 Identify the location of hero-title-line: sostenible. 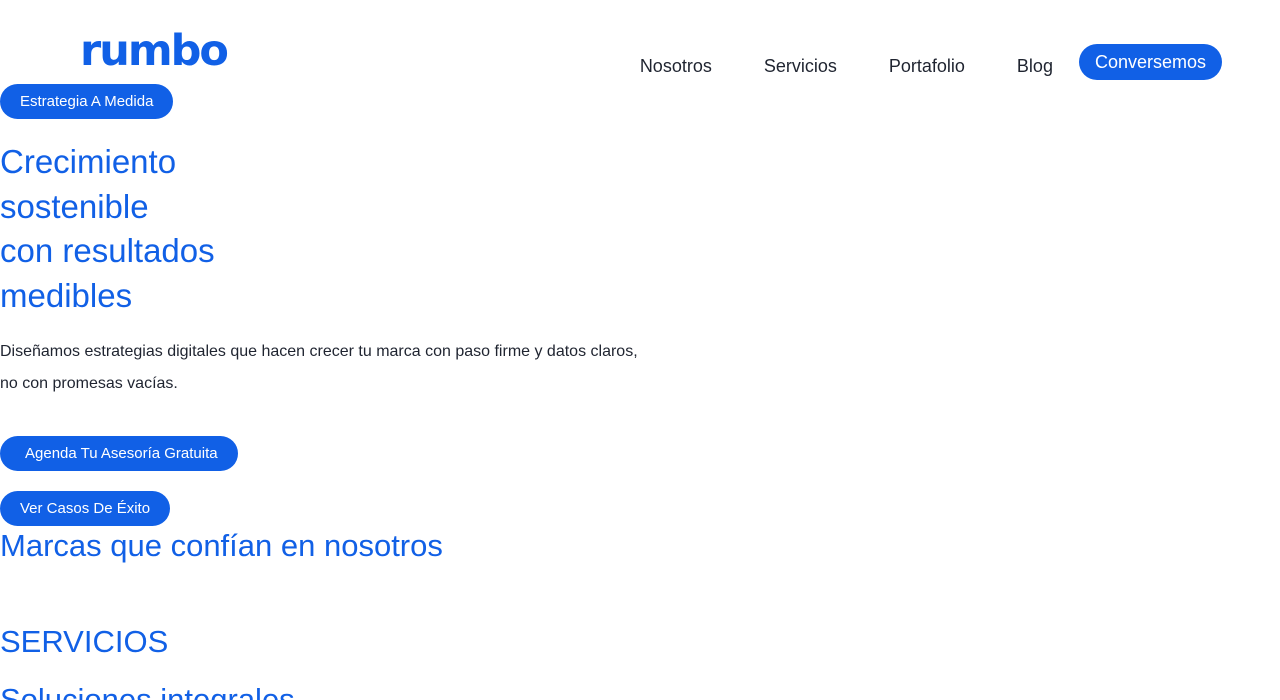
(74, 206).